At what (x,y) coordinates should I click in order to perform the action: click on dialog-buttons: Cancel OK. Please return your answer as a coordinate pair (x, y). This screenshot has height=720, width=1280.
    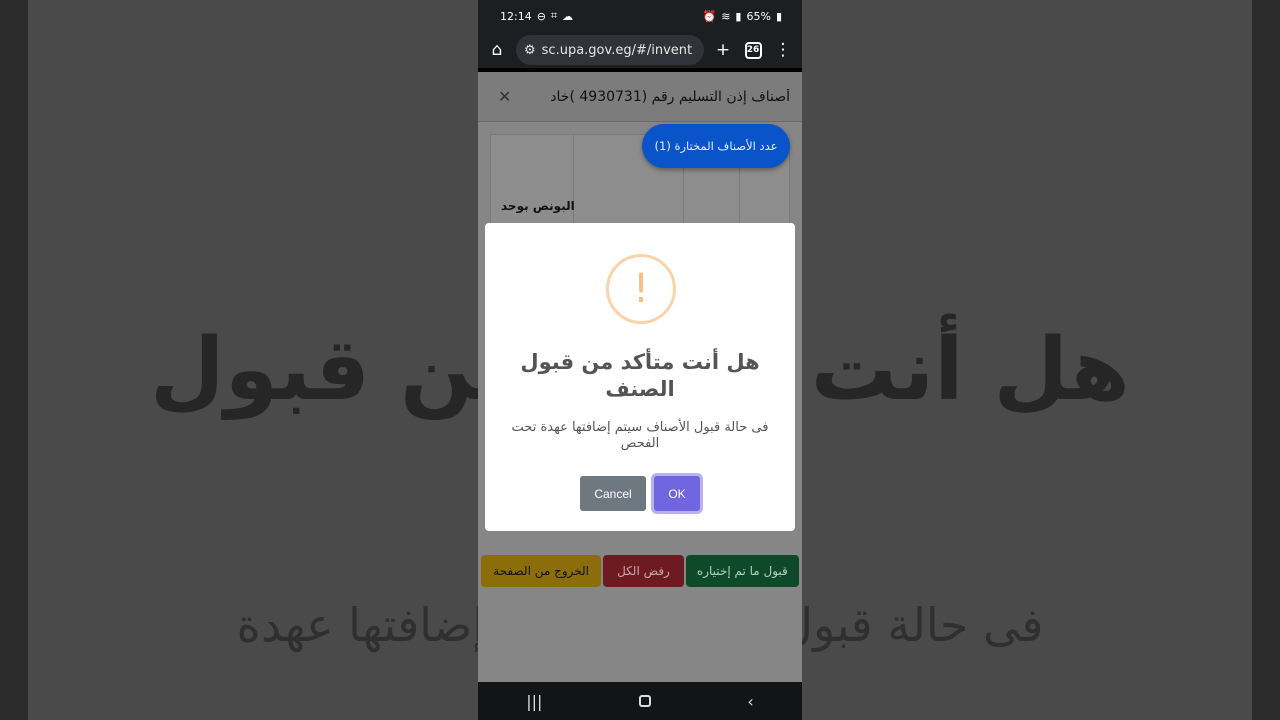
    Looking at the image, I should click on (640, 493).